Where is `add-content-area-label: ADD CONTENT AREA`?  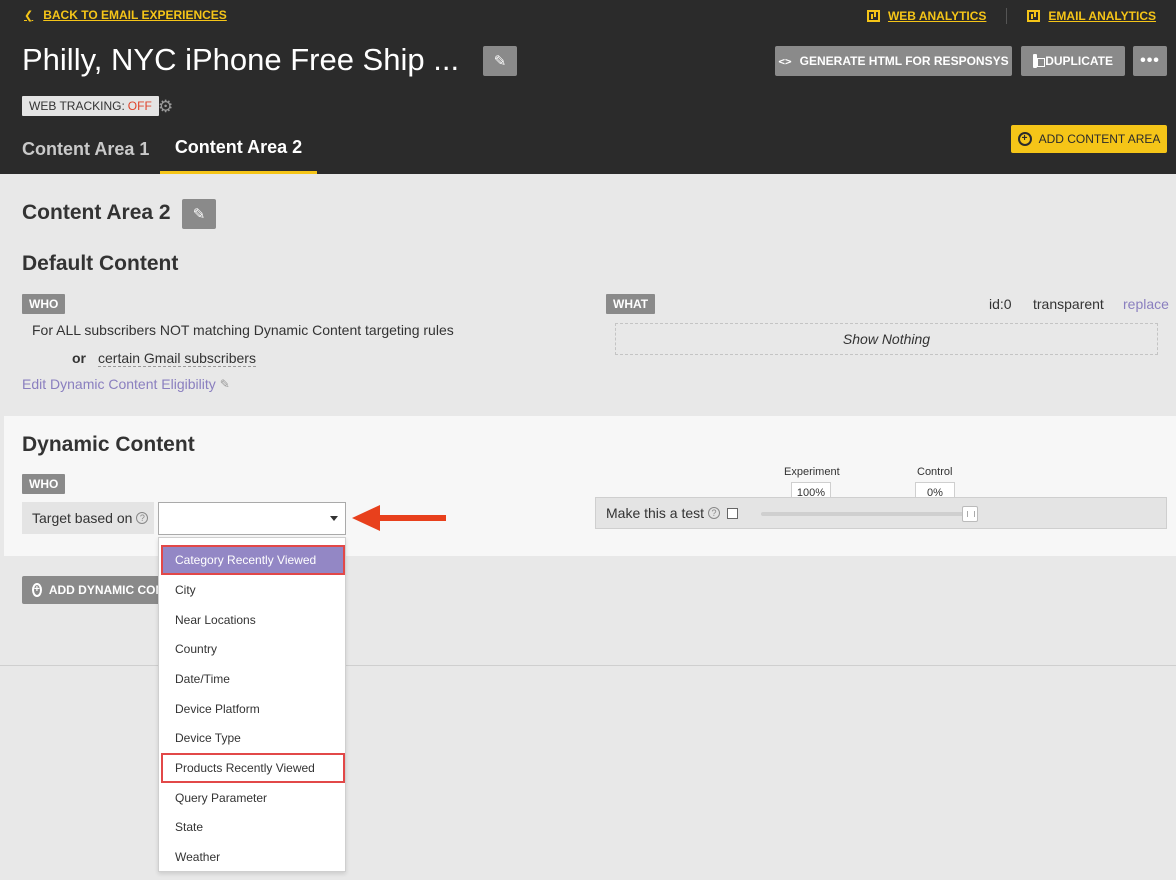
add-content-area-label: ADD CONTENT AREA is located at coordinates (1099, 139).